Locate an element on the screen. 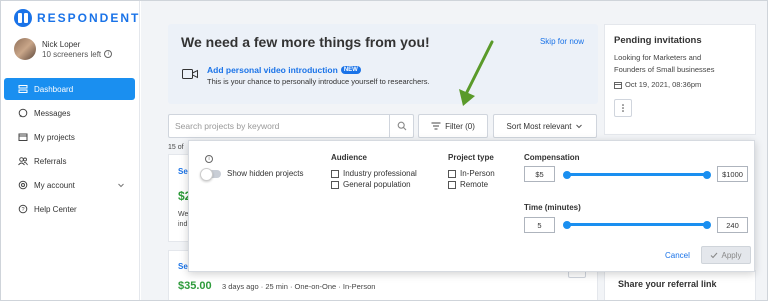  apply-button: Apply is located at coordinates (726, 255).